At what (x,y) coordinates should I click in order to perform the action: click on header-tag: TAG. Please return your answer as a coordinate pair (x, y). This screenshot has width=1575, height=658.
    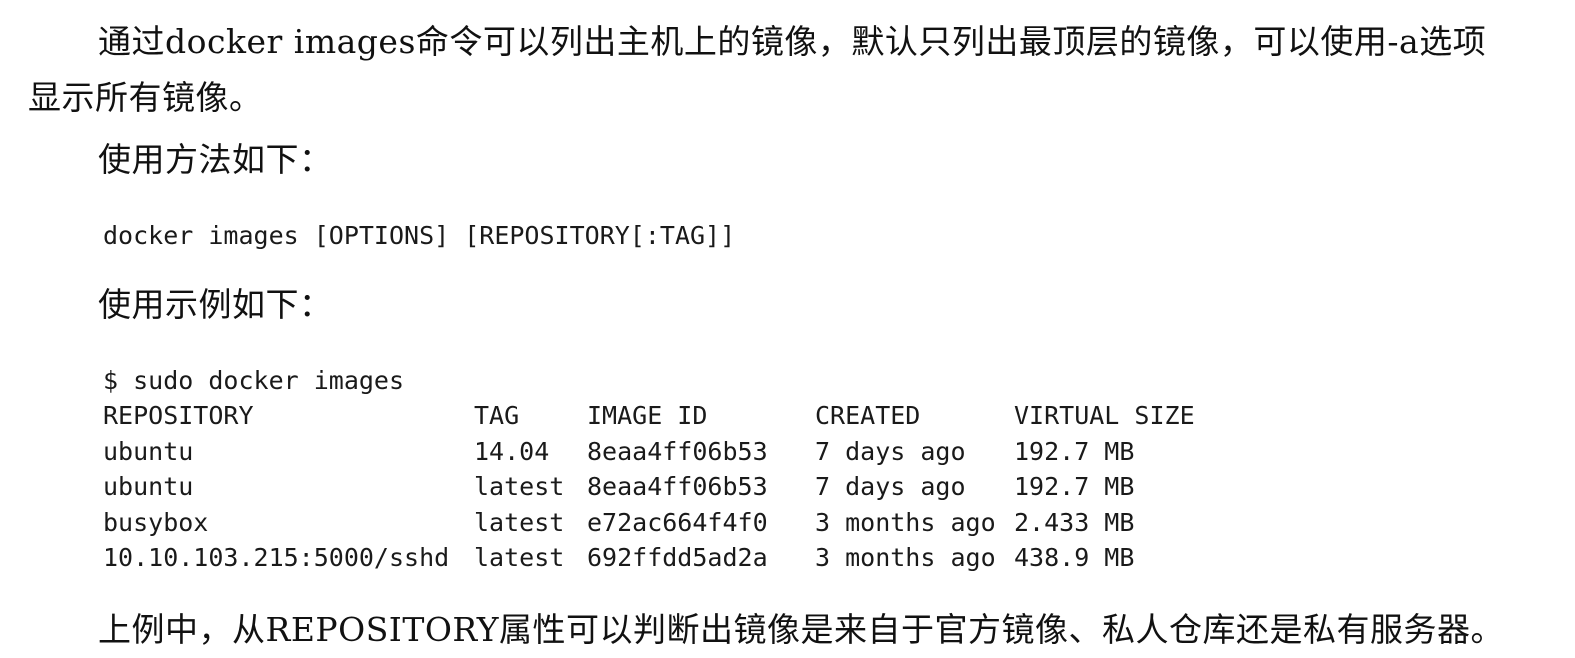
    Looking at the image, I should click on (497, 415).